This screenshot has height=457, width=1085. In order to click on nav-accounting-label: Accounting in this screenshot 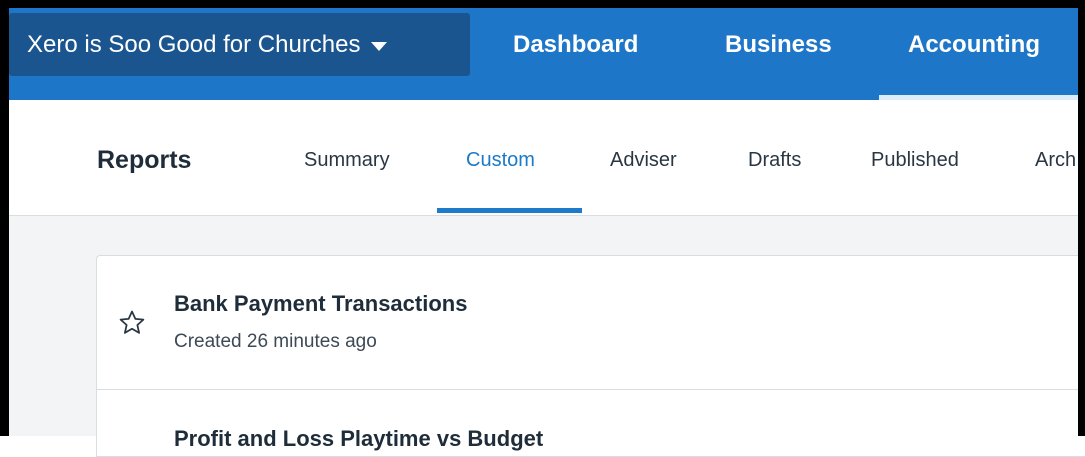, I will do `click(974, 44)`.